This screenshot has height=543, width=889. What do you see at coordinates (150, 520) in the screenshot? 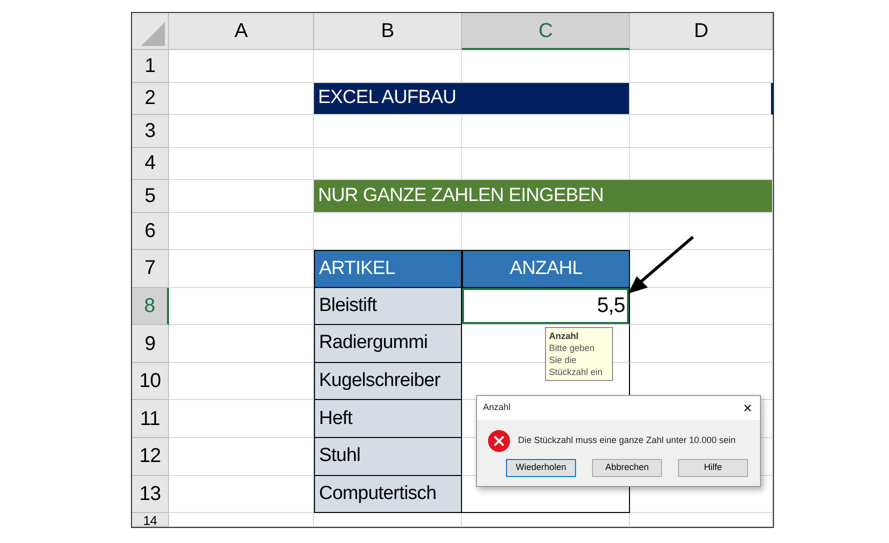
I see `row-header: 14` at bounding box center [150, 520].